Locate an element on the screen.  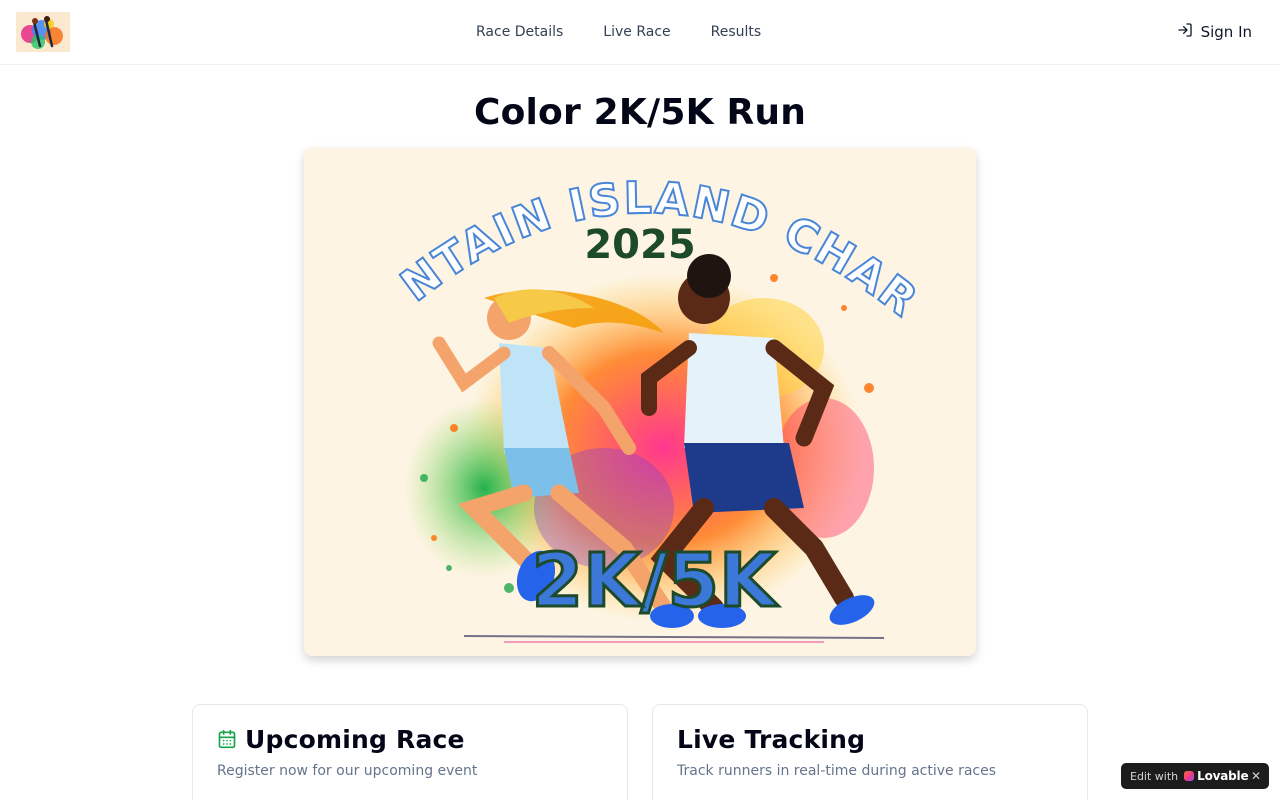
sign-in-button: Sign In is located at coordinates (1214, 32).